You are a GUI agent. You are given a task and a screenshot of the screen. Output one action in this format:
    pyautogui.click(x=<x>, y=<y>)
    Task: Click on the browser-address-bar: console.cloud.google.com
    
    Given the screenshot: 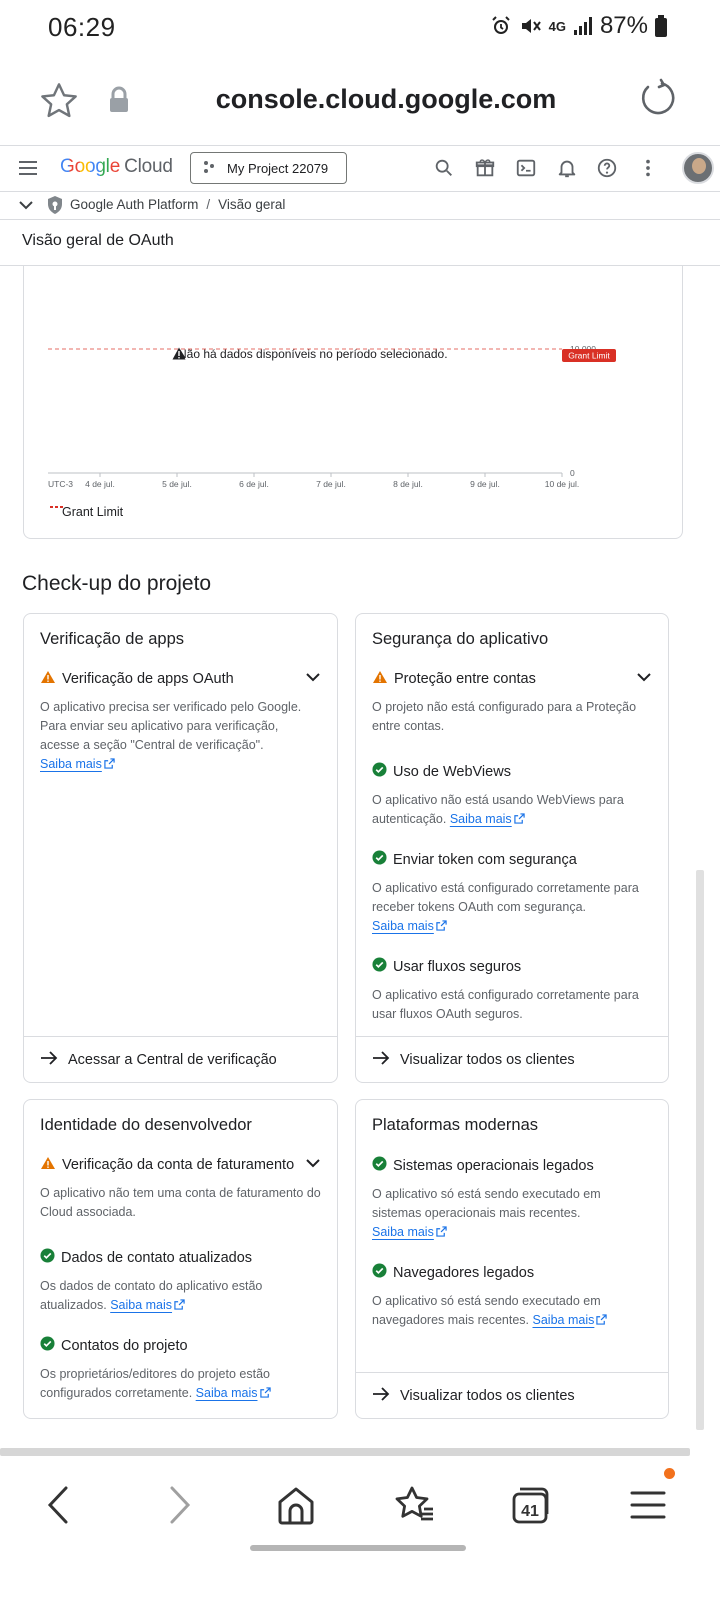 What is the action you would take?
    pyautogui.click(x=360, y=103)
    